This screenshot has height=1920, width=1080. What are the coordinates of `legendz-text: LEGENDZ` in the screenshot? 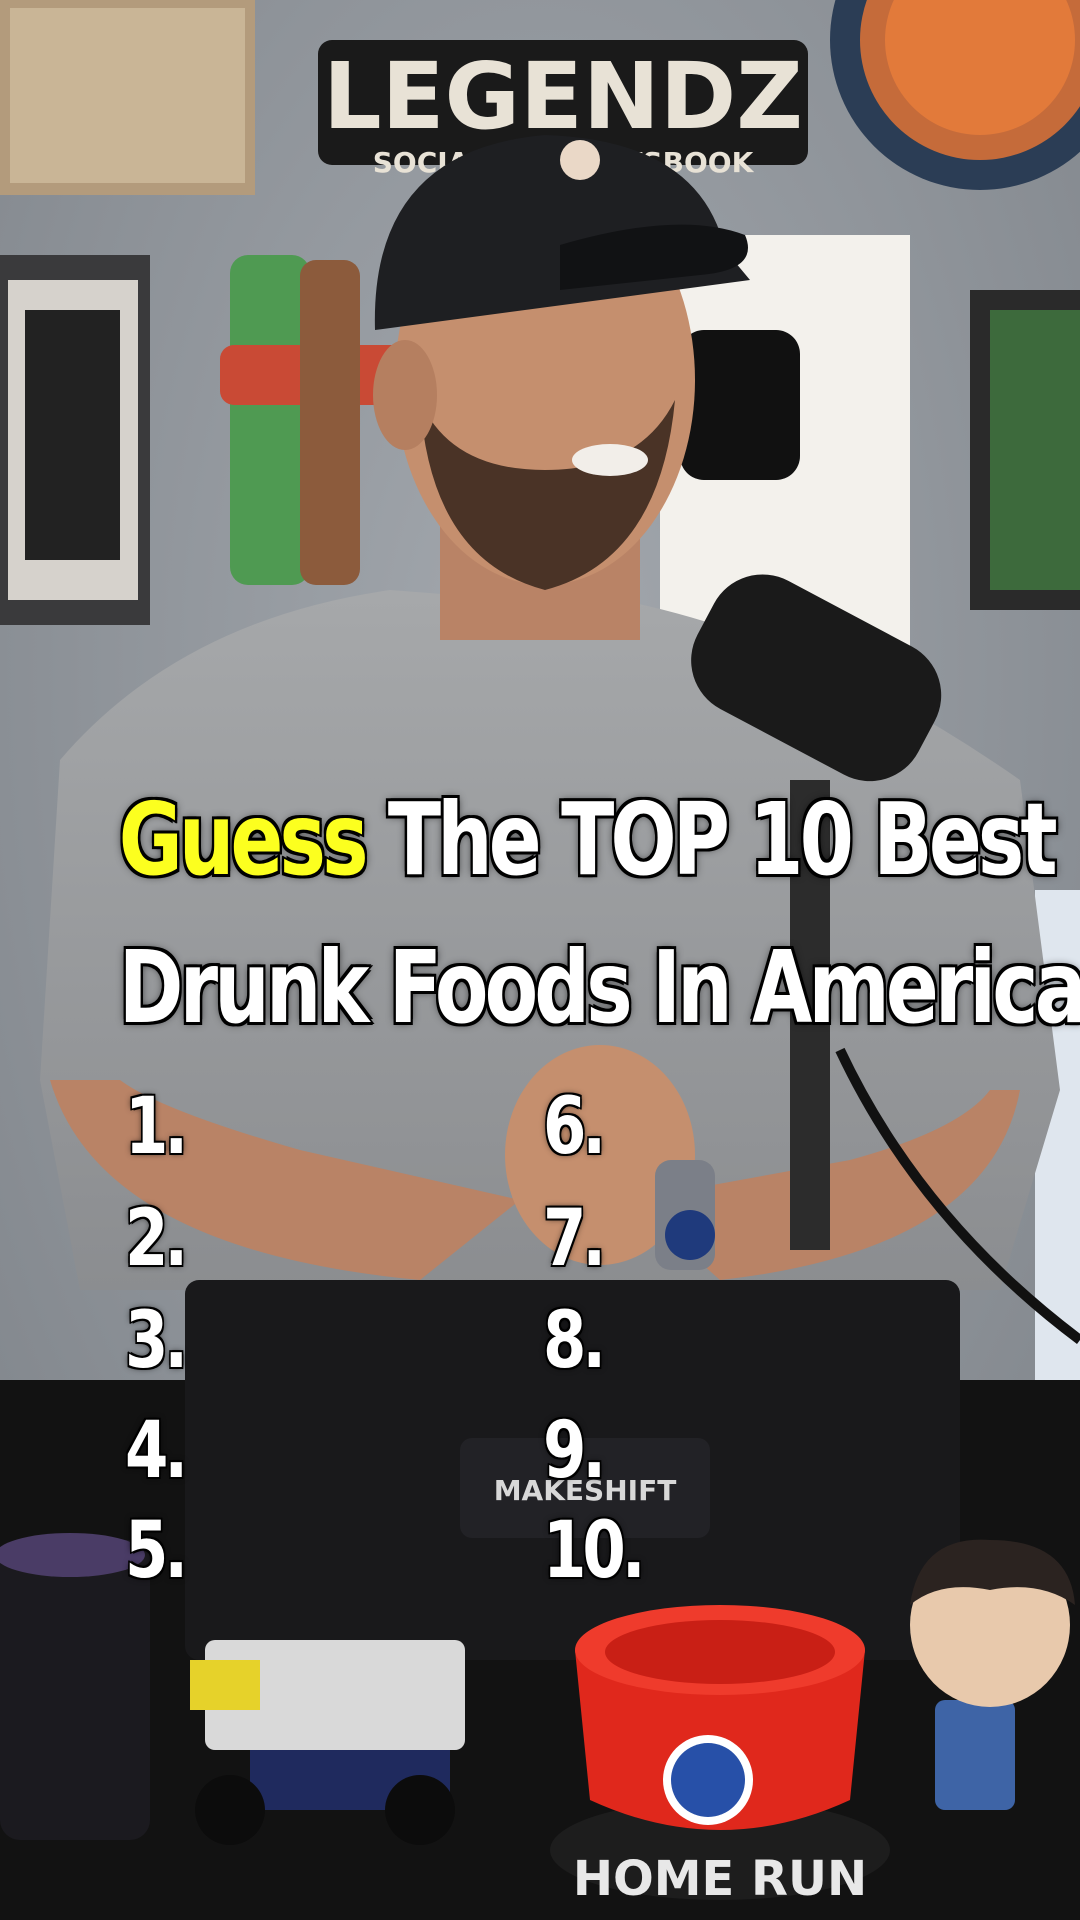 It's located at (563, 96).